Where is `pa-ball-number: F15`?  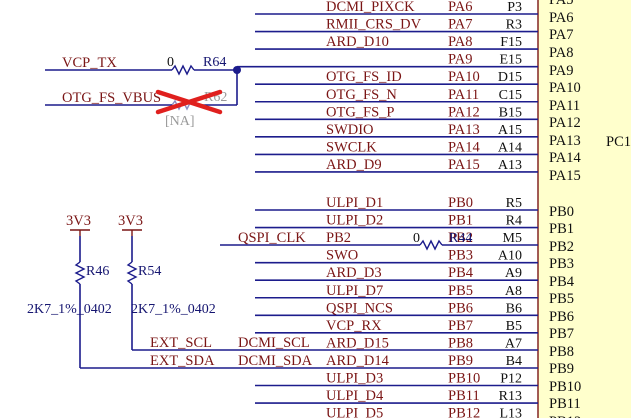
pa-ball-number: F15 is located at coordinates (511, 42).